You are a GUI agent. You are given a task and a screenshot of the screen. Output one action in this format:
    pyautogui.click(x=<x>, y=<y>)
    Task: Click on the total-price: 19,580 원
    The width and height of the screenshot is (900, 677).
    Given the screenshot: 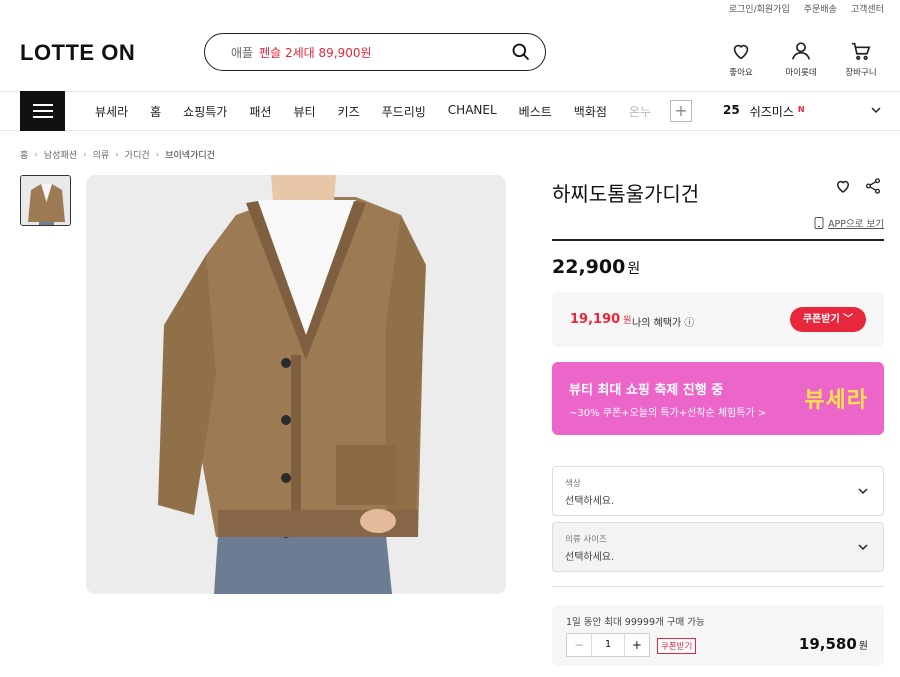 What is the action you would take?
    pyautogui.click(x=833, y=644)
    